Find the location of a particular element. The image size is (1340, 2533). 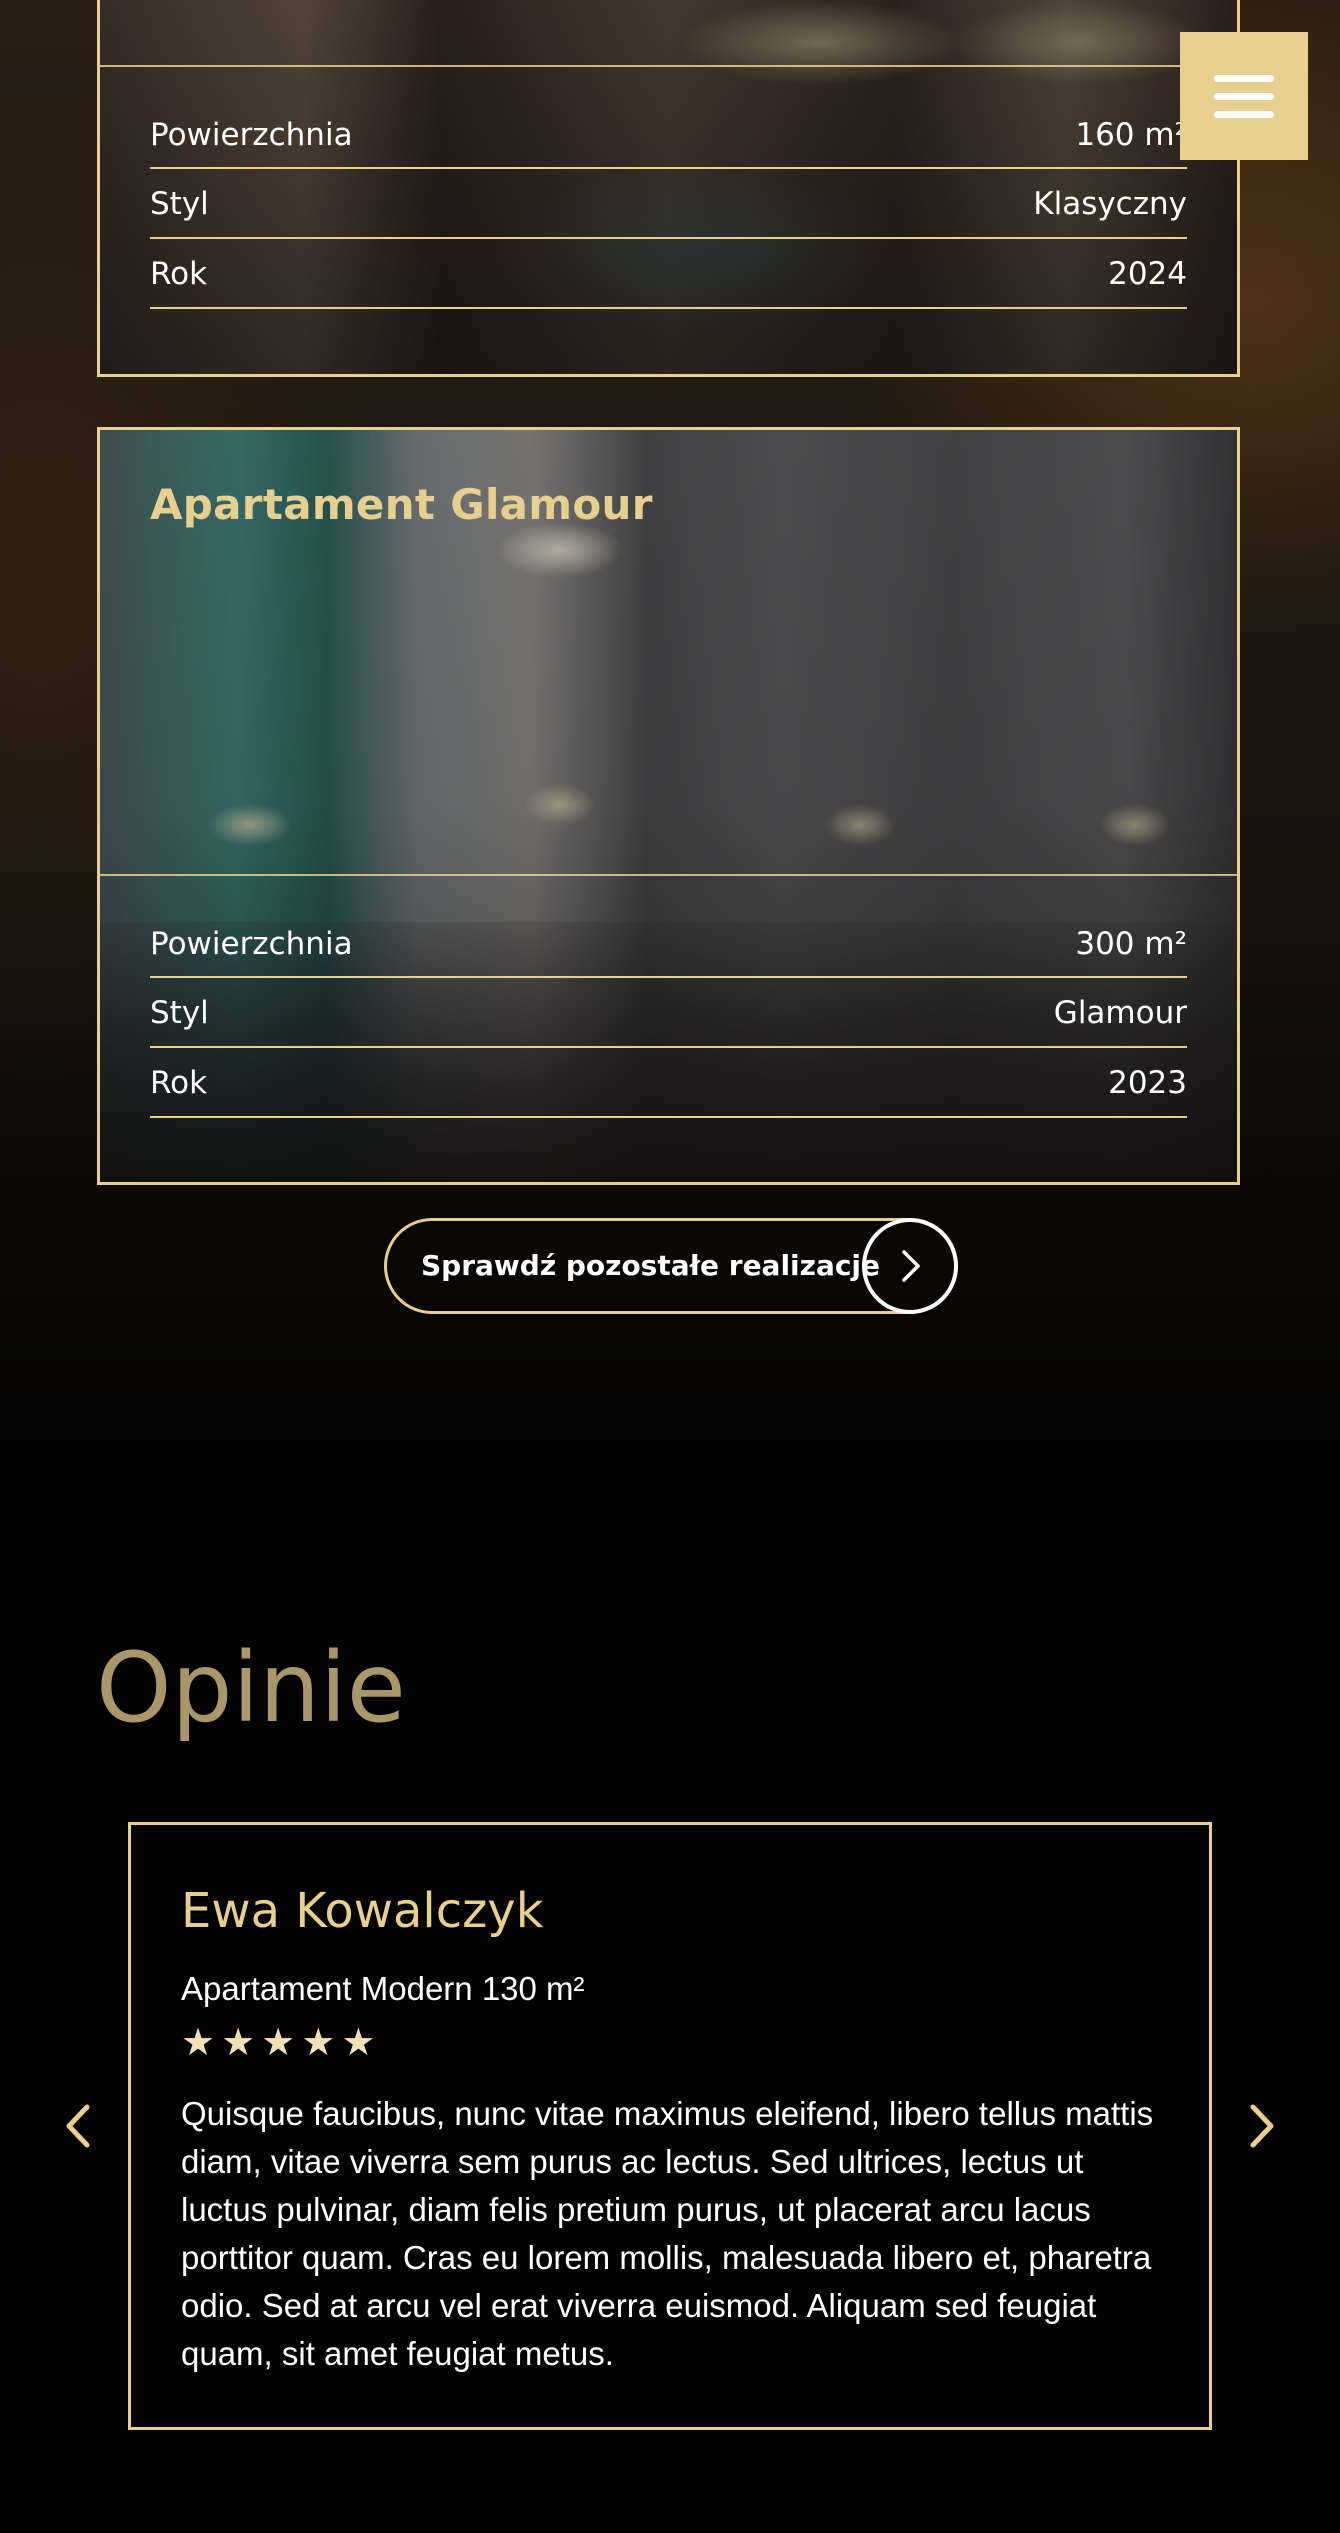

star-rating: ★ ★ ★ ★ ★ is located at coordinates (278, 2042).